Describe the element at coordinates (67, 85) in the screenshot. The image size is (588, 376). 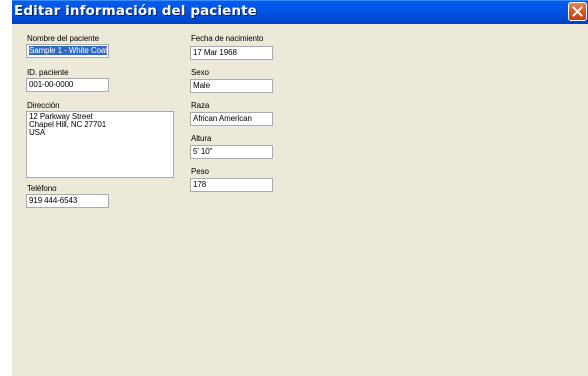
I see `patient-id-field: 001-00-0000` at that location.